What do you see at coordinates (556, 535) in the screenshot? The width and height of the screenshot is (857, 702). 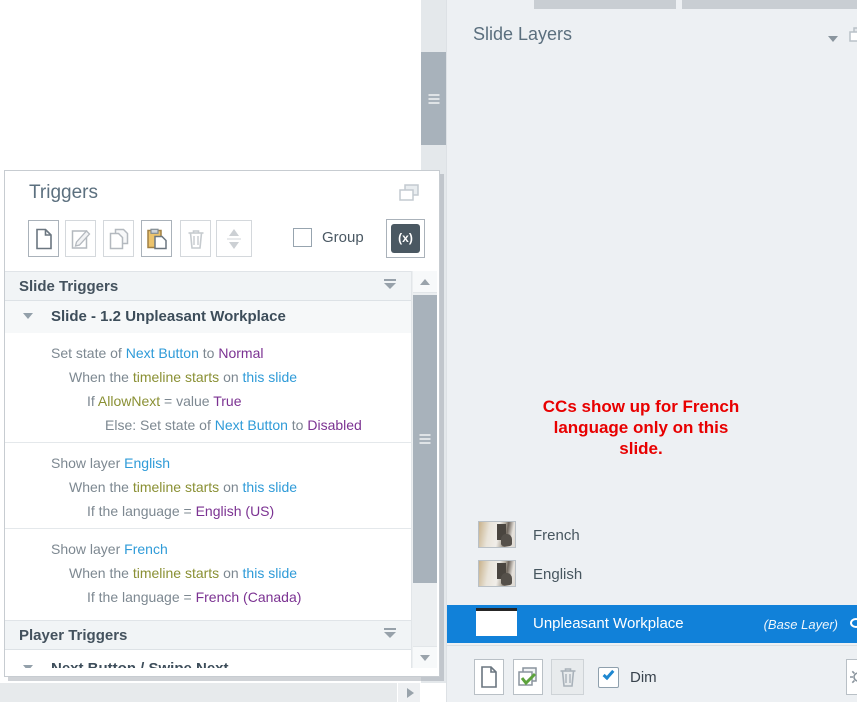 I see `layer-label: French` at bounding box center [556, 535].